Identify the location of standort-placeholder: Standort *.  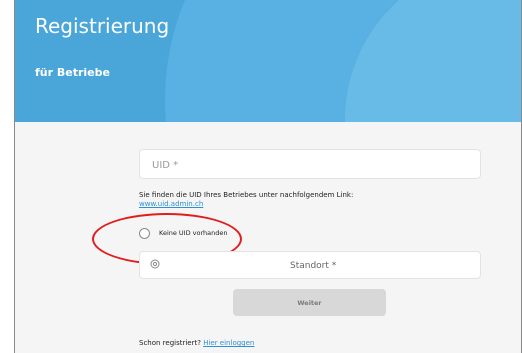
(313, 266).